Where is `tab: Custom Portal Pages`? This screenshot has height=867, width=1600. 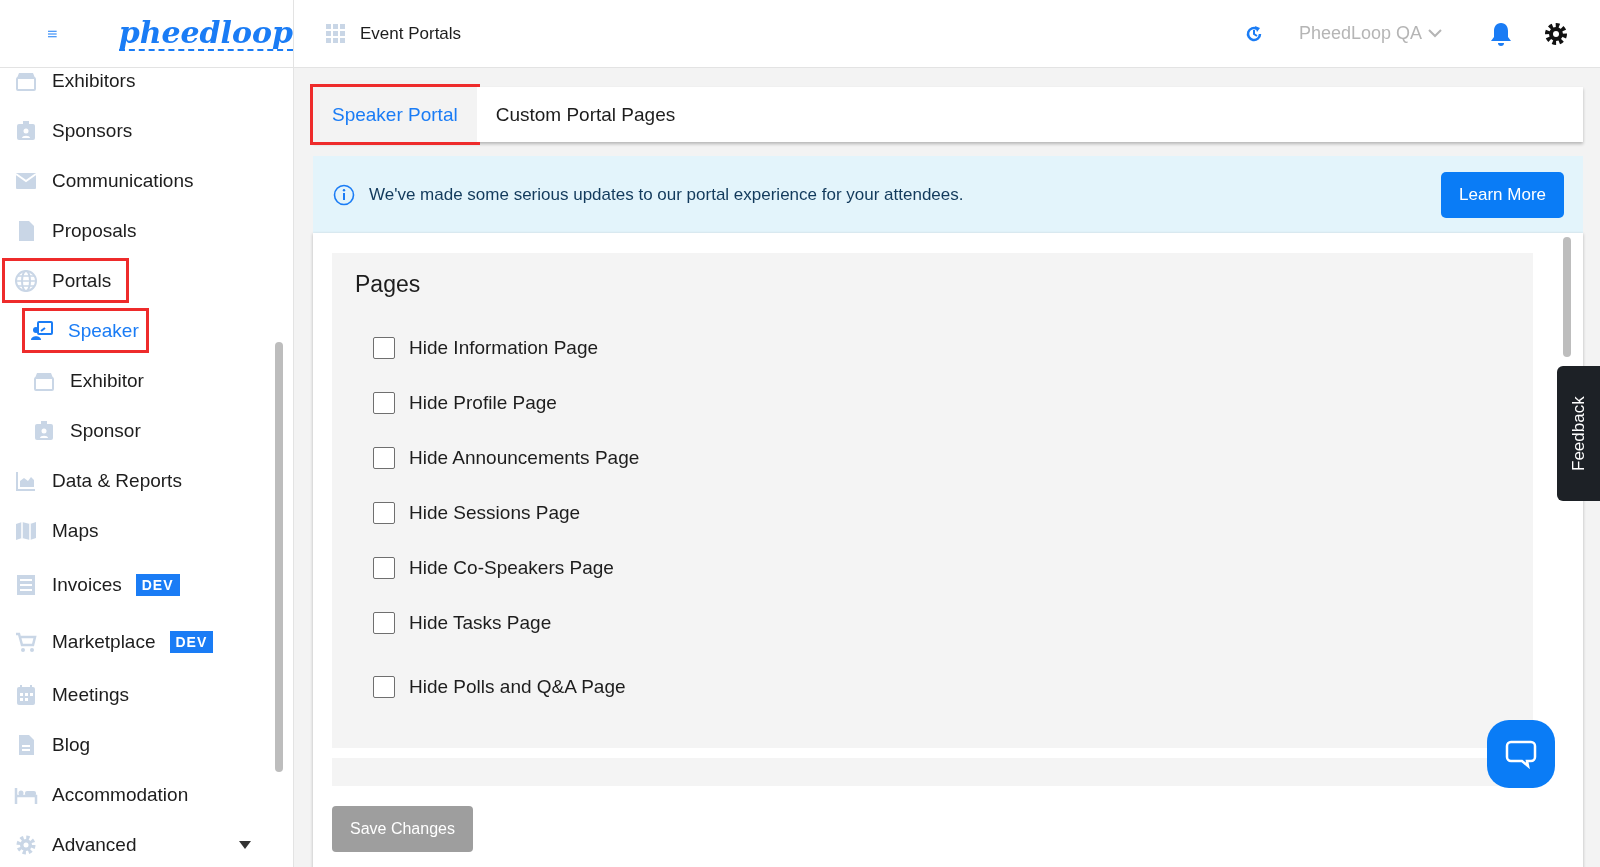
tab: Custom Portal Pages is located at coordinates (585, 114).